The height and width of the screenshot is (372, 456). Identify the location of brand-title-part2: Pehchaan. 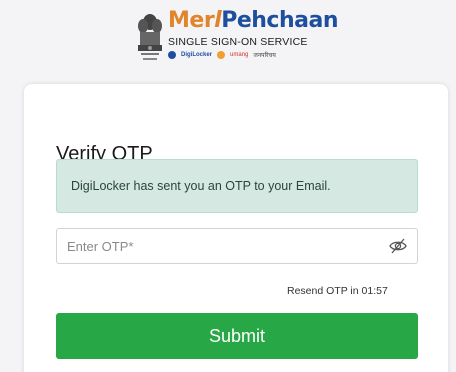
(279, 20).